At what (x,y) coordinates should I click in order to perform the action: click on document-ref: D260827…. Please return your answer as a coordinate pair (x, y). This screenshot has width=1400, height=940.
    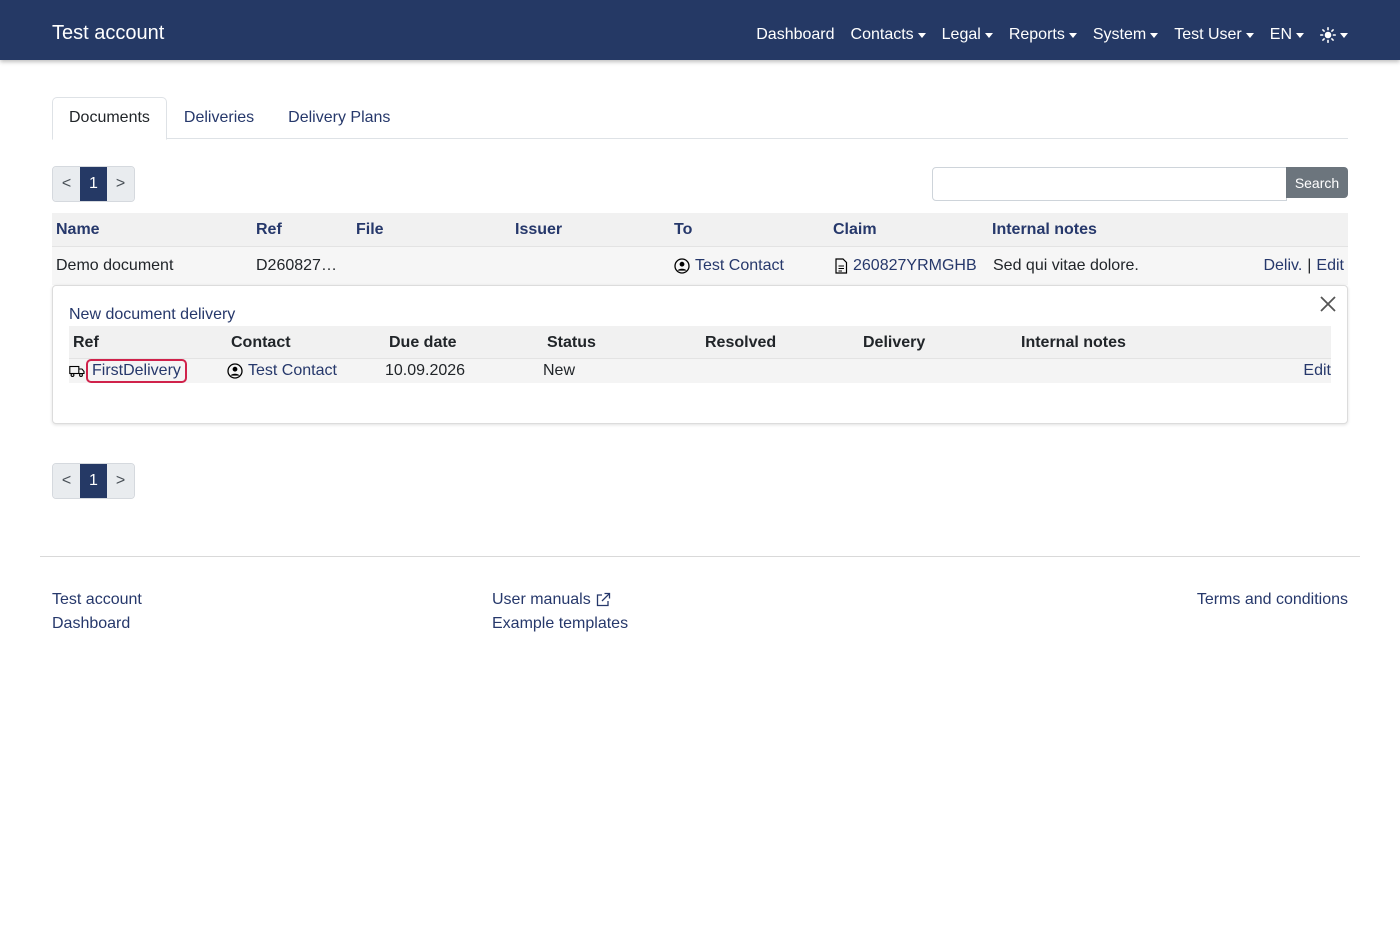
    Looking at the image, I should click on (296, 265).